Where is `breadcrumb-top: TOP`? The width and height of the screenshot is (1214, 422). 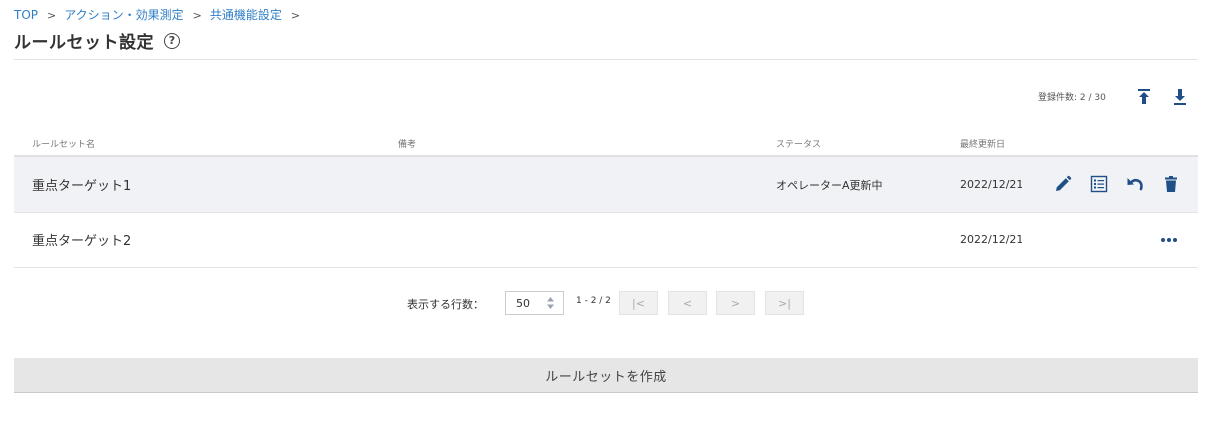
breadcrumb-top: TOP is located at coordinates (26, 15).